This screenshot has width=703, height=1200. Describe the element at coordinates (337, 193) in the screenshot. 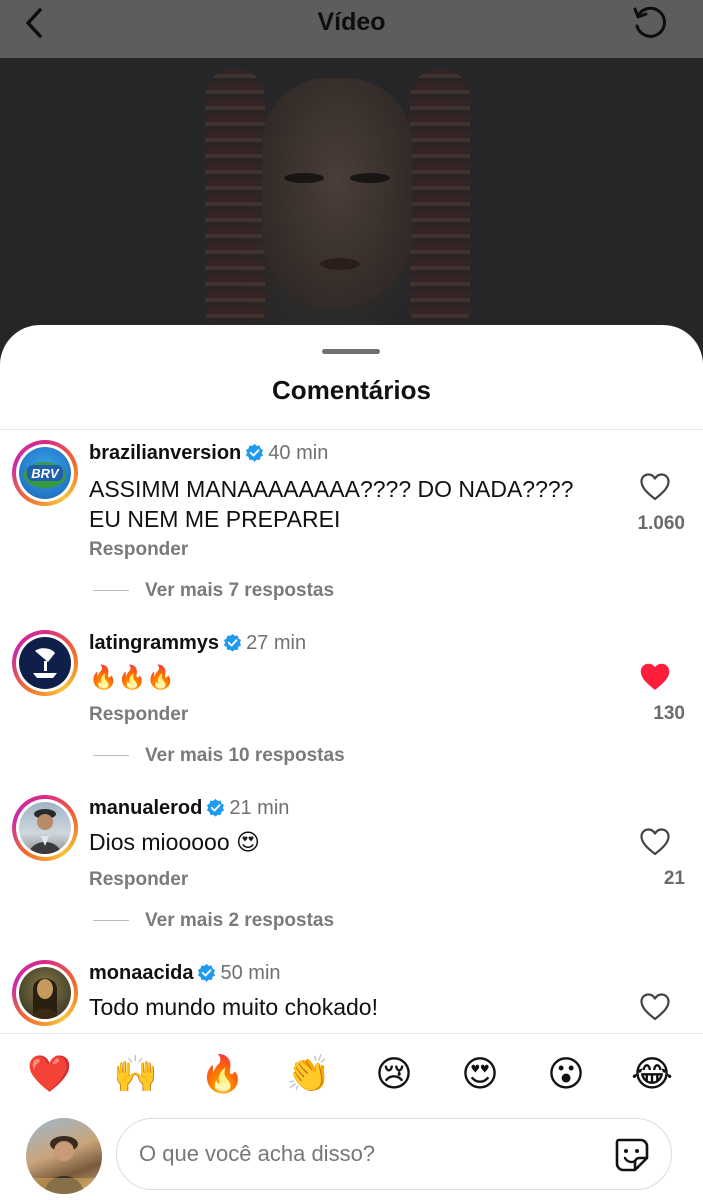

I see `video-frame-face` at that location.